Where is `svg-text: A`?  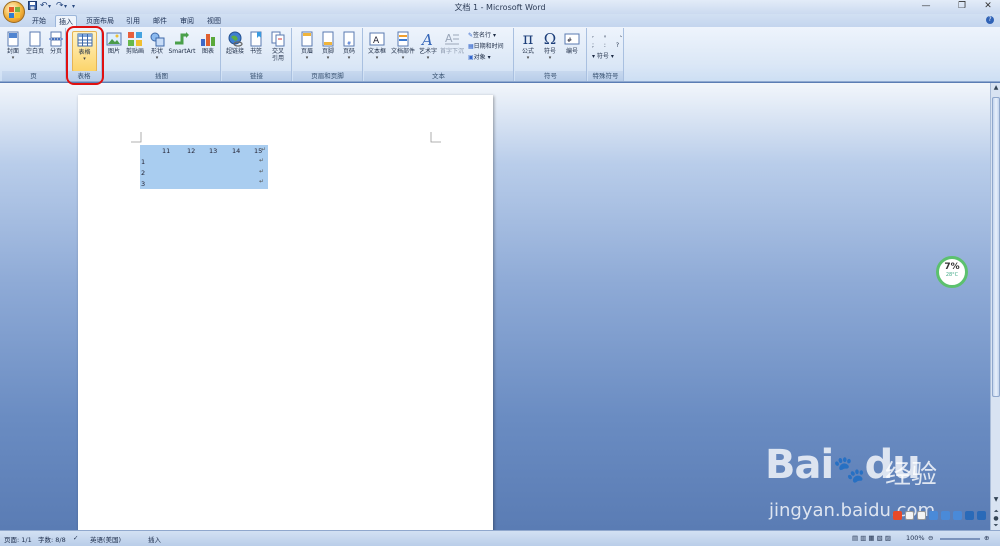
svg-text: A is located at coordinates (426, 39).